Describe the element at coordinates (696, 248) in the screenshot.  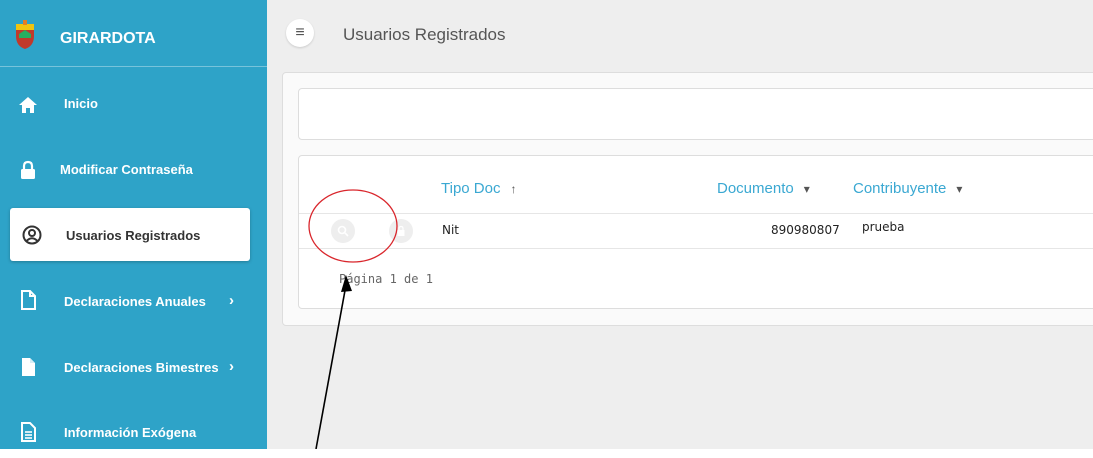
I see `row-divider` at that location.